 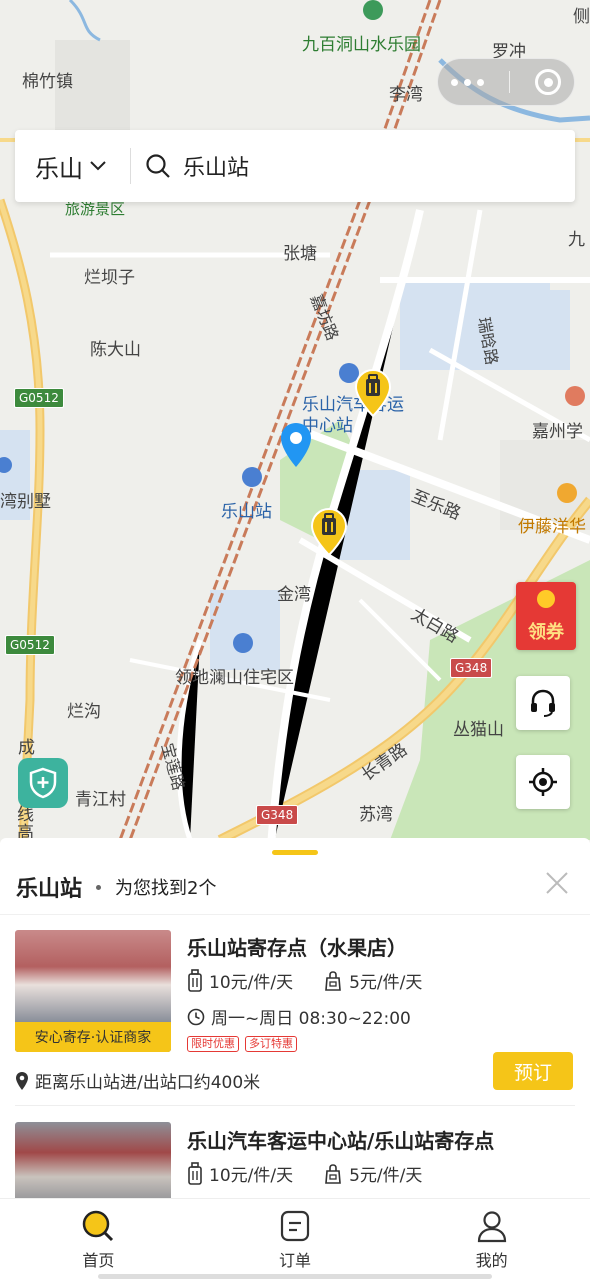 I want to click on promo-tags: 限时优惠 多订特惠, so click(x=242, y=1044).